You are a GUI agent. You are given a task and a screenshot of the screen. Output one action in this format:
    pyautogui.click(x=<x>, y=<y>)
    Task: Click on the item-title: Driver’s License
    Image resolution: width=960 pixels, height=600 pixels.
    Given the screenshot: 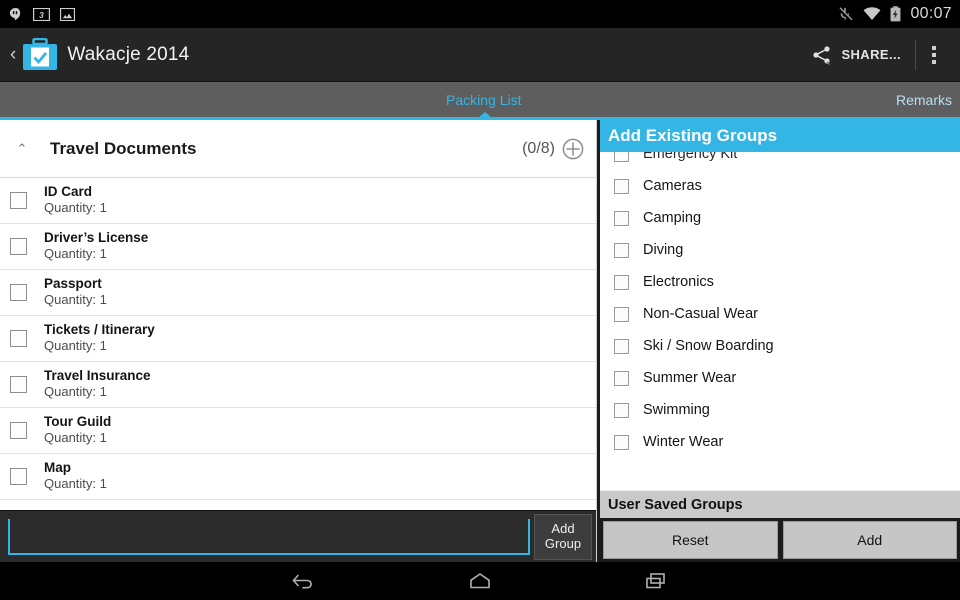 What is the action you would take?
    pyautogui.click(x=96, y=237)
    